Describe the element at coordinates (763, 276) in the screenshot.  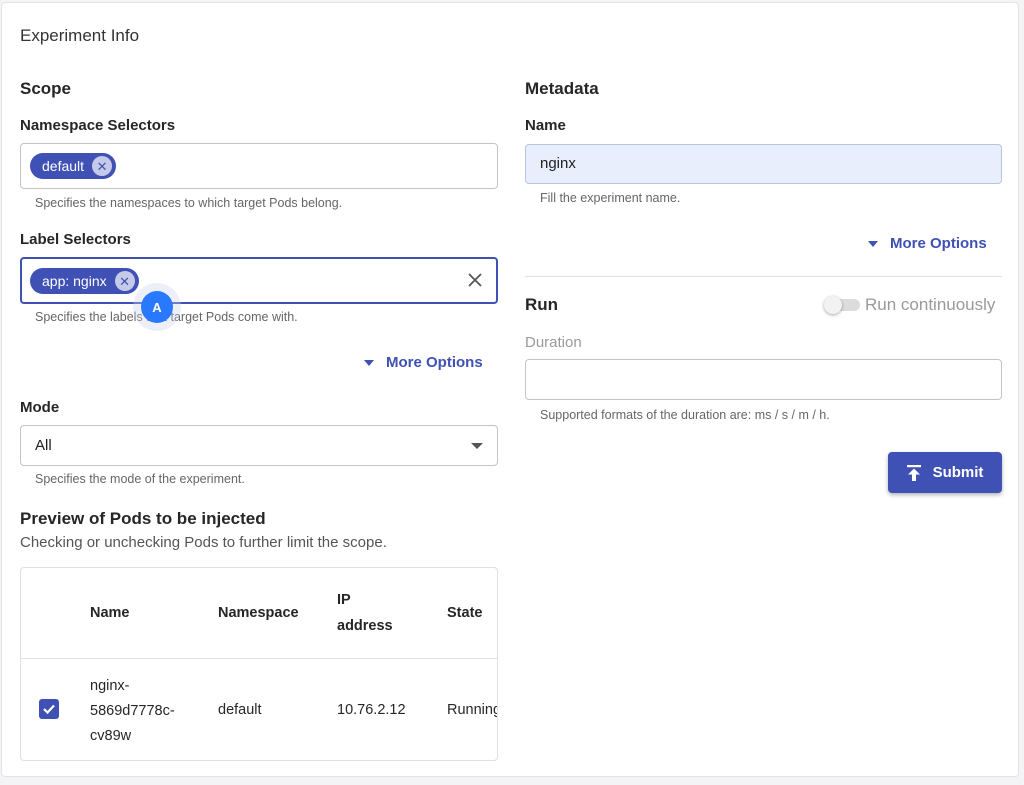
I see `section-divider` at that location.